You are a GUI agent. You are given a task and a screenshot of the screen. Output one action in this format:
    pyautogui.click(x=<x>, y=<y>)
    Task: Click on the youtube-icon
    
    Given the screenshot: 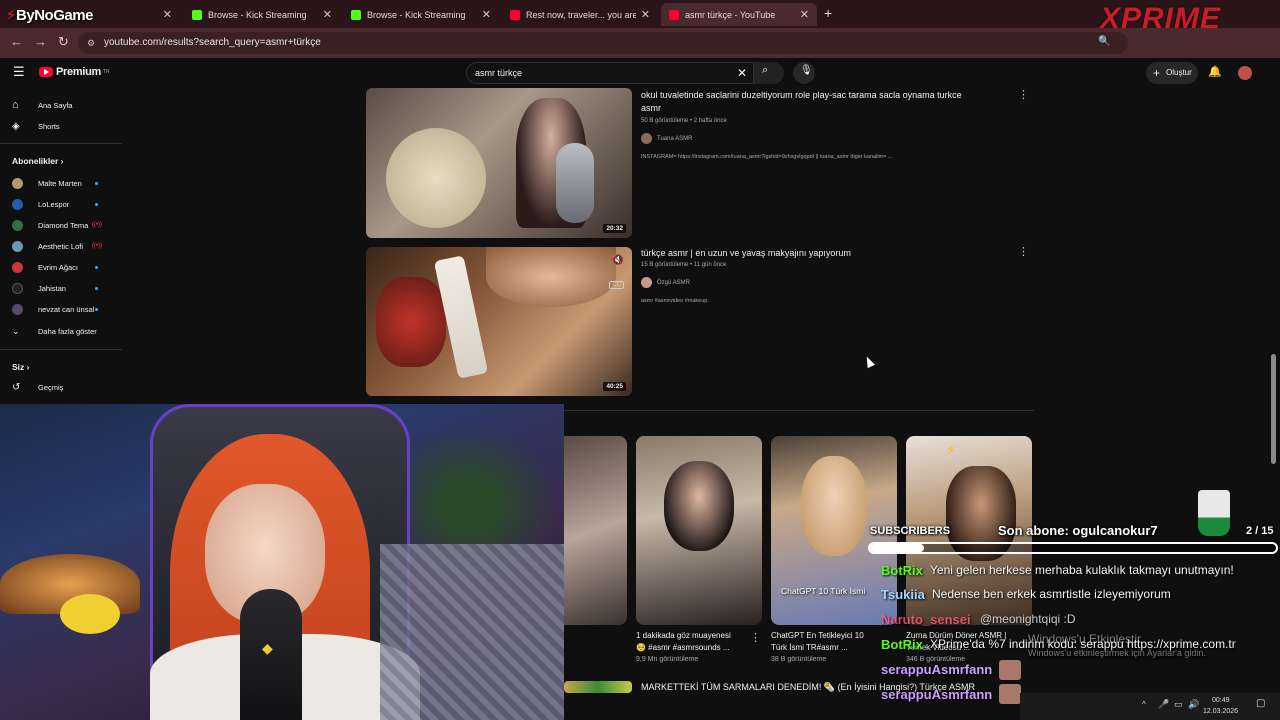 What is the action you would take?
    pyautogui.click(x=674, y=14)
    